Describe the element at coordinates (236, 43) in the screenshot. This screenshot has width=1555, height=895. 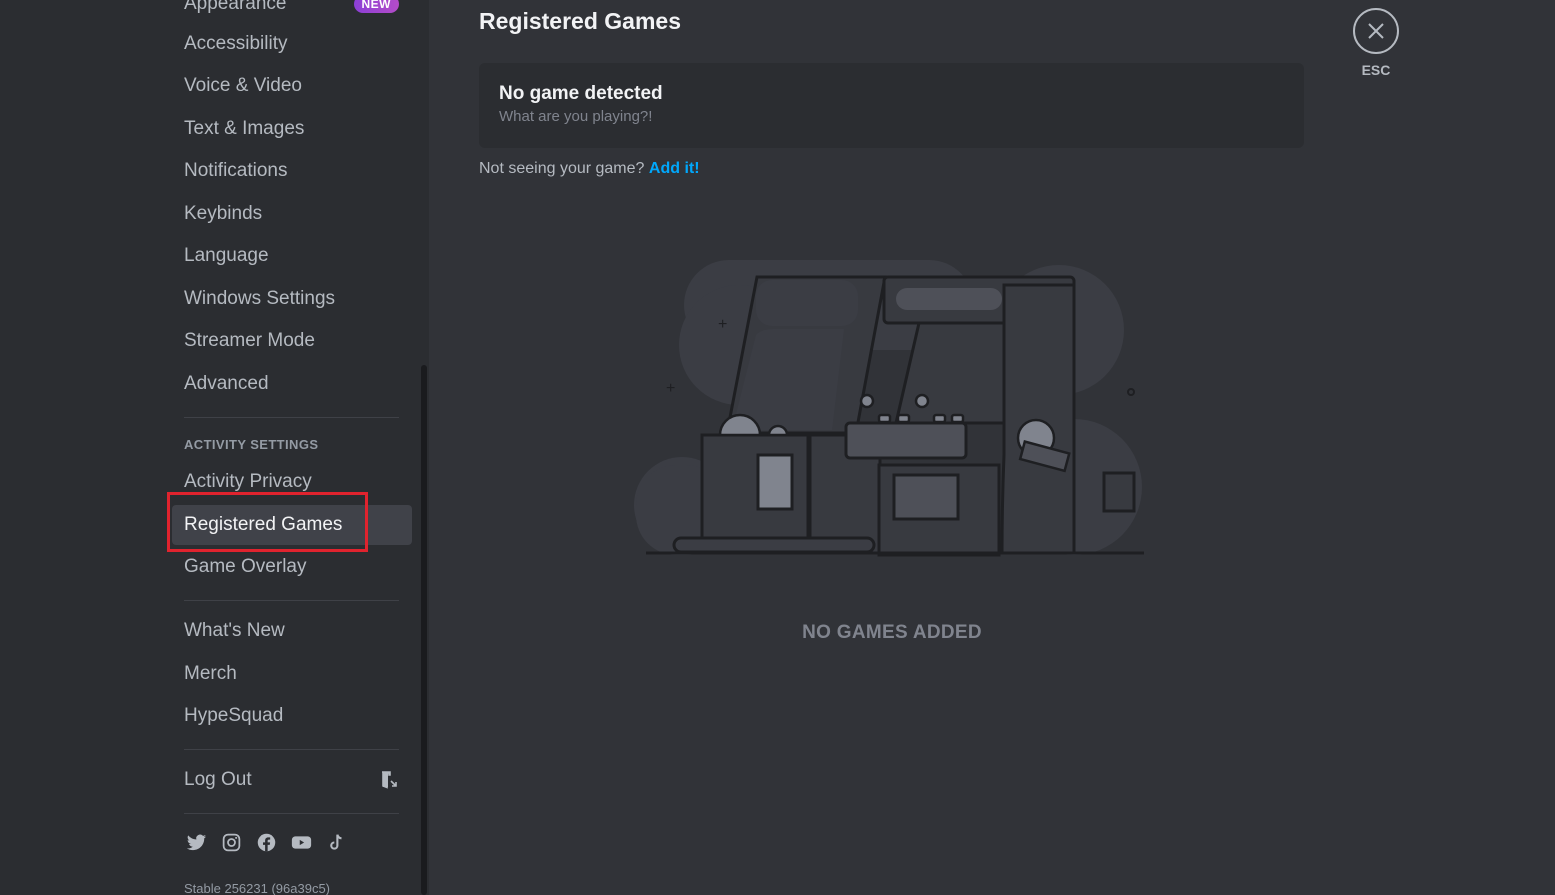
I see `sidebar-item-label: Accessibility` at that location.